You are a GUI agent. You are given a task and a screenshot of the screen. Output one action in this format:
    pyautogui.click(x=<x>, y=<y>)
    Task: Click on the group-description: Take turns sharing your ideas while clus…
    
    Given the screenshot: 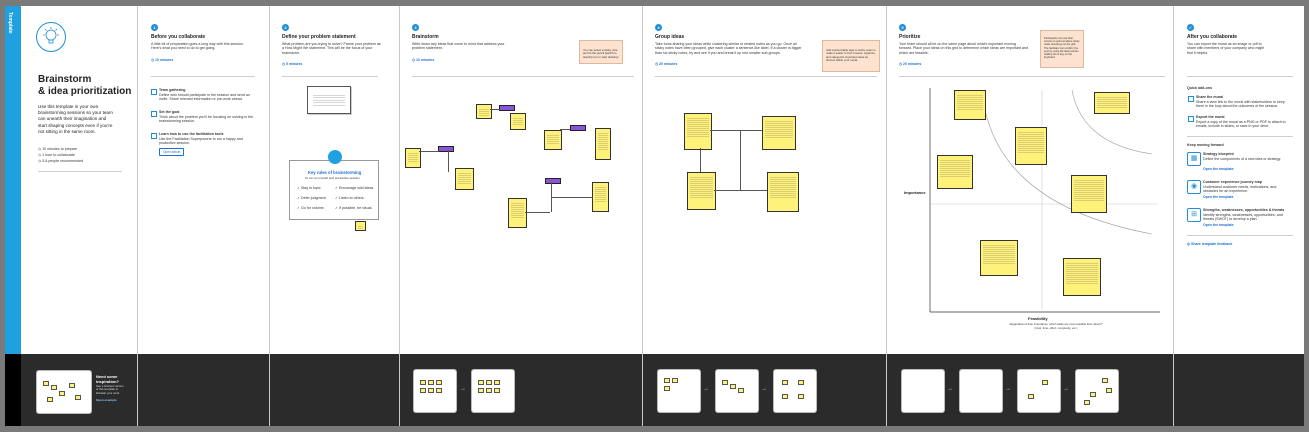 What is the action you would take?
    pyautogui.click(x=728, y=48)
    